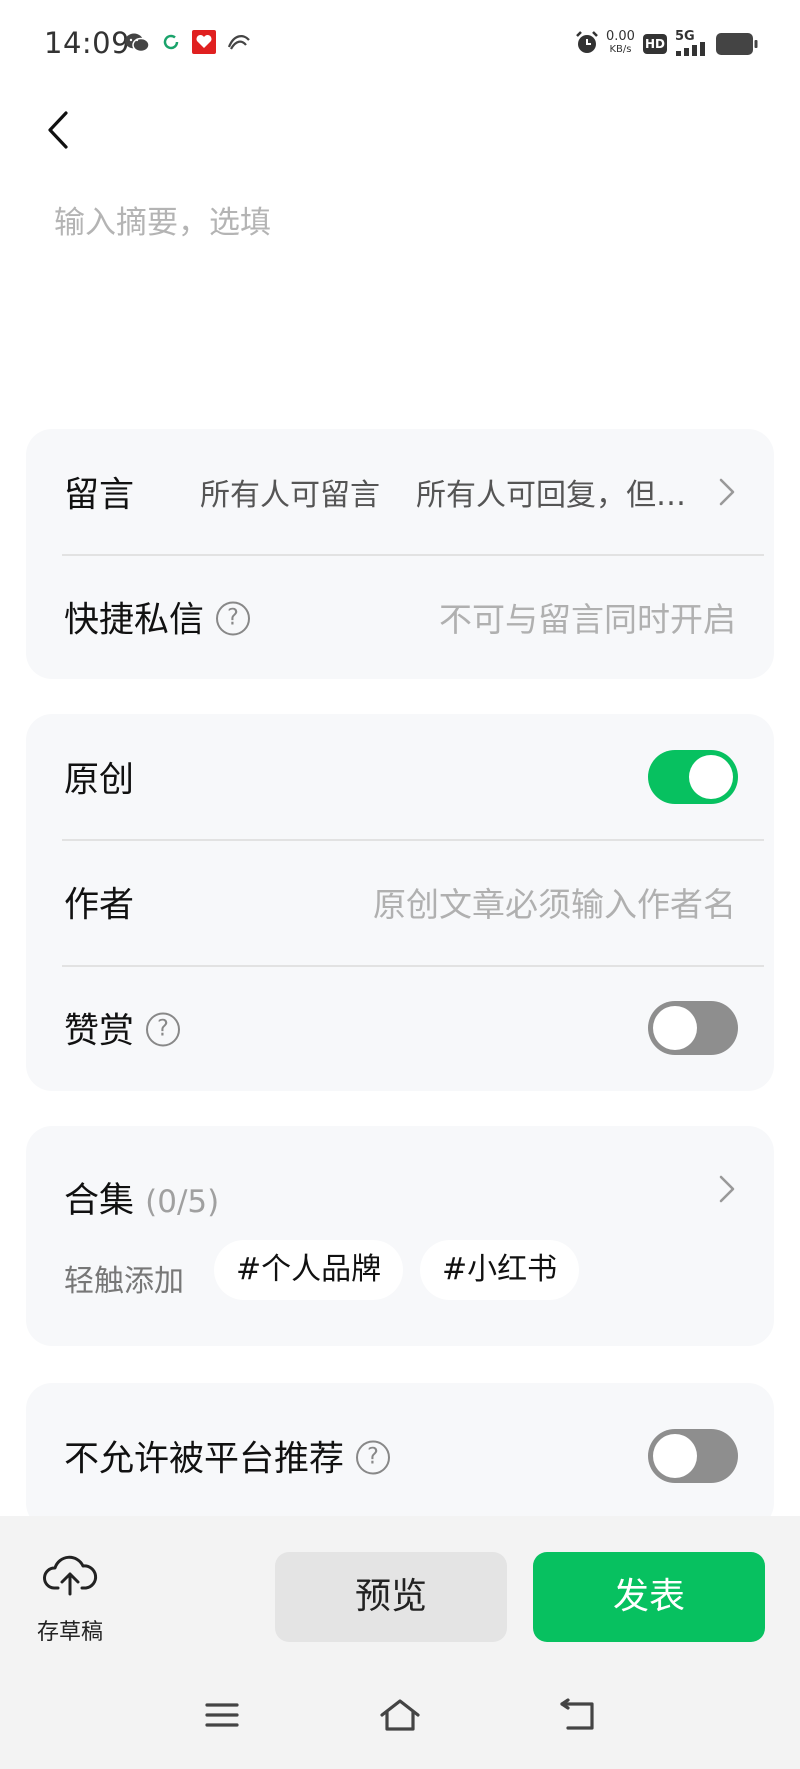  I want to click on author-label: 作者, so click(99, 905).